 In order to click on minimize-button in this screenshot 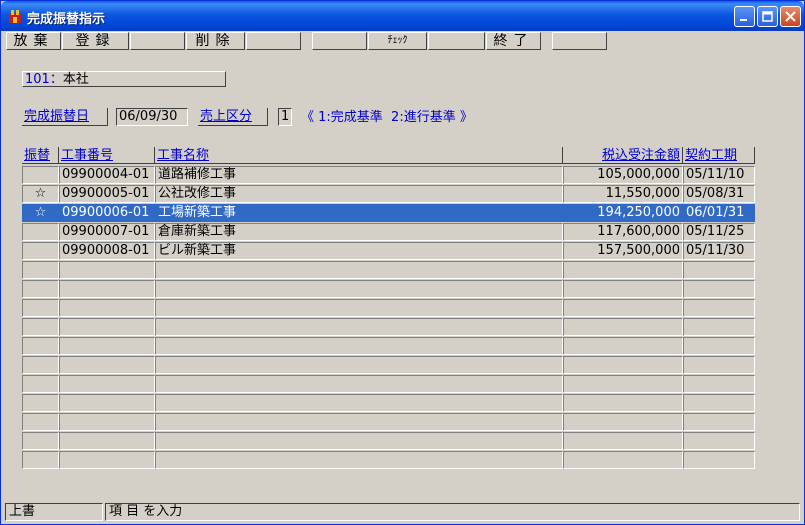, I will do `click(744, 16)`.